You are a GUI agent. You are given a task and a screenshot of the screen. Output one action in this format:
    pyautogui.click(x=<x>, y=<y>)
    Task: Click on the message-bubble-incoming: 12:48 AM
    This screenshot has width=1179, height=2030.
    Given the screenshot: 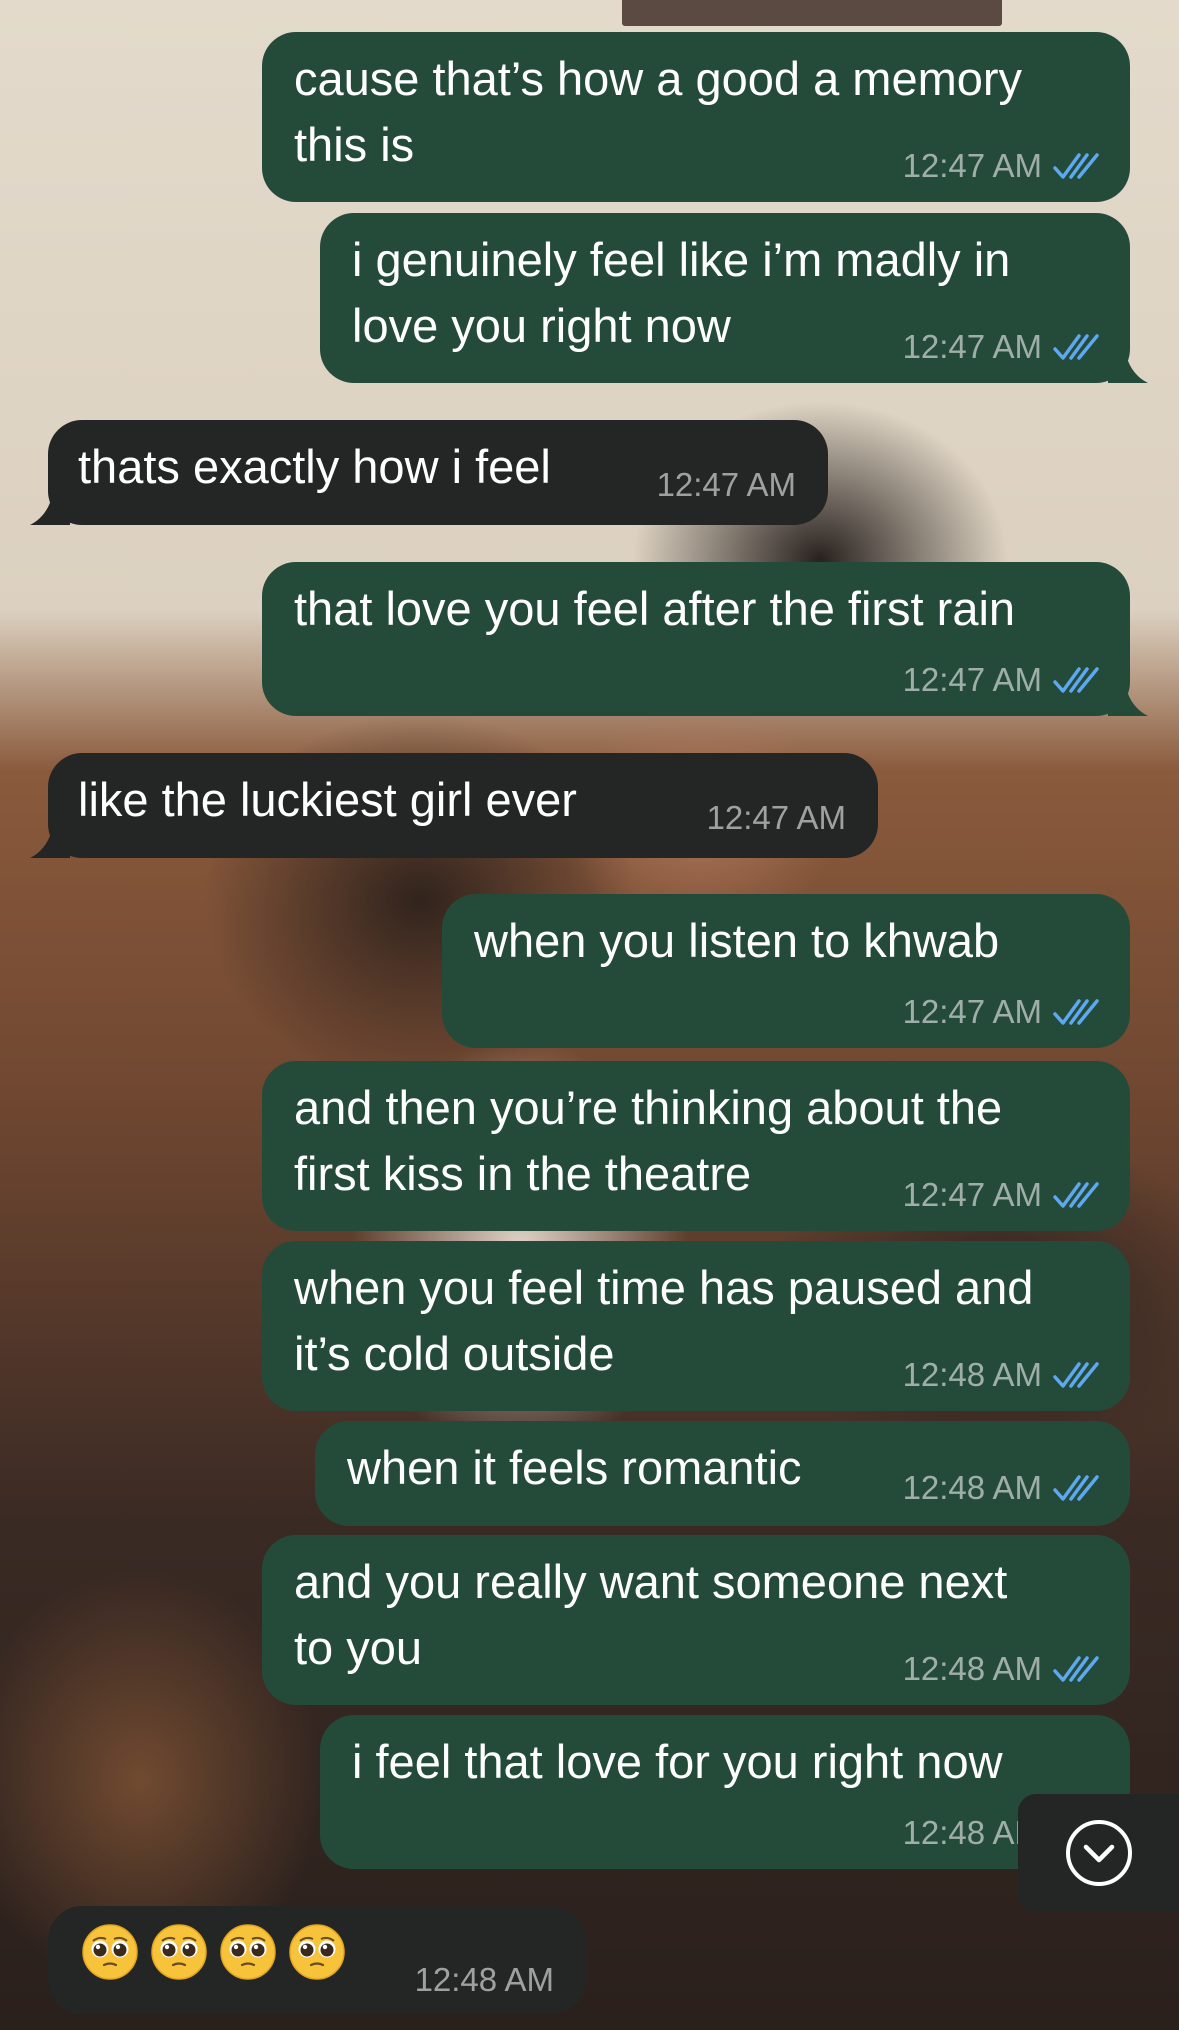 What is the action you would take?
    pyautogui.click(x=317, y=1960)
    